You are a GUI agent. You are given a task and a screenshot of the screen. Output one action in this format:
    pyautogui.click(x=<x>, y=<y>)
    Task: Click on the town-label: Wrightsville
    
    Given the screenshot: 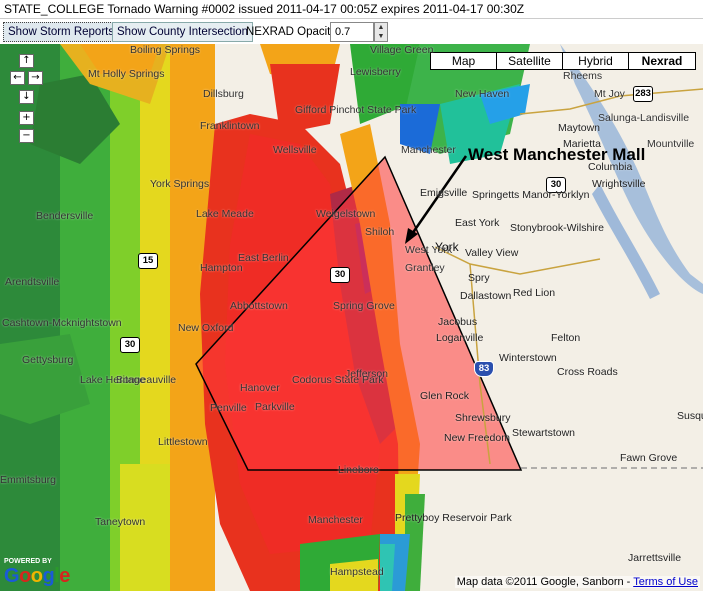 What is the action you would take?
    pyautogui.click(x=619, y=184)
    